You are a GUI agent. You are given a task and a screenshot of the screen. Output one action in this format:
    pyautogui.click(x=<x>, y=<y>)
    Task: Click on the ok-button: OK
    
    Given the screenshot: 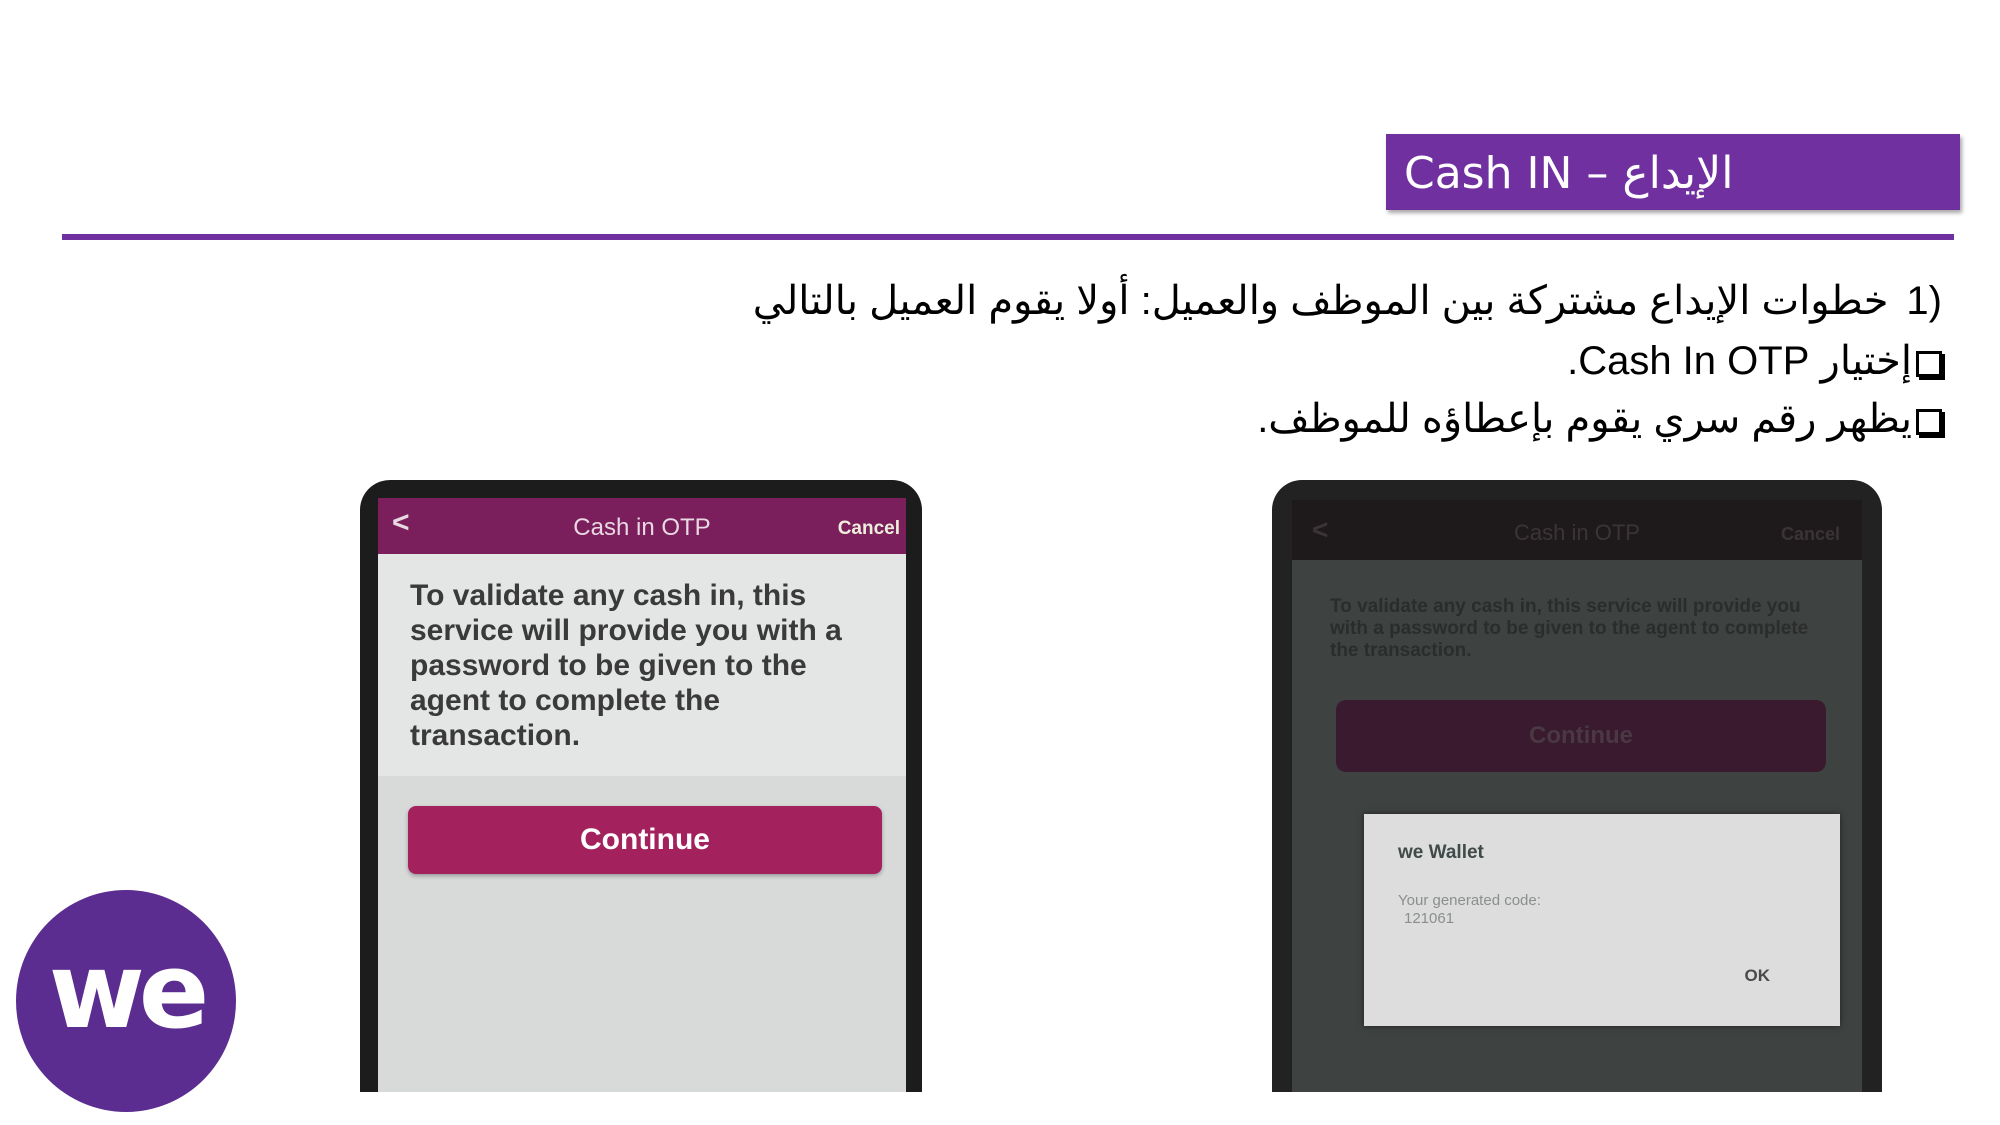 What is the action you would take?
    pyautogui.click(x=1758, y=976)
    